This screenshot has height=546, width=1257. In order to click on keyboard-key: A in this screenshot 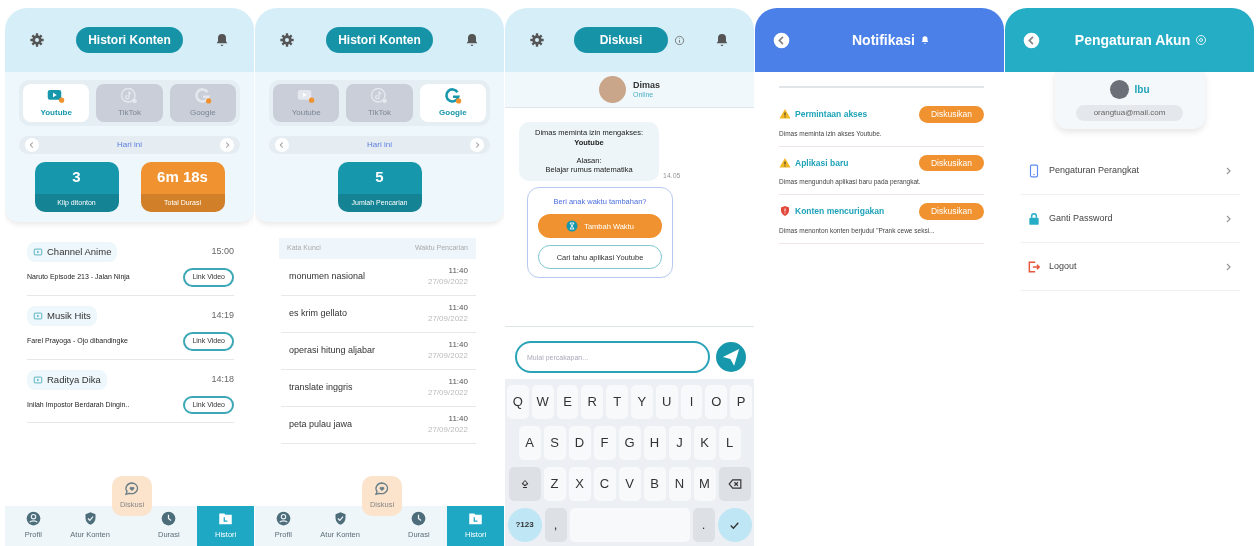, I will do `click(529, 443)`.